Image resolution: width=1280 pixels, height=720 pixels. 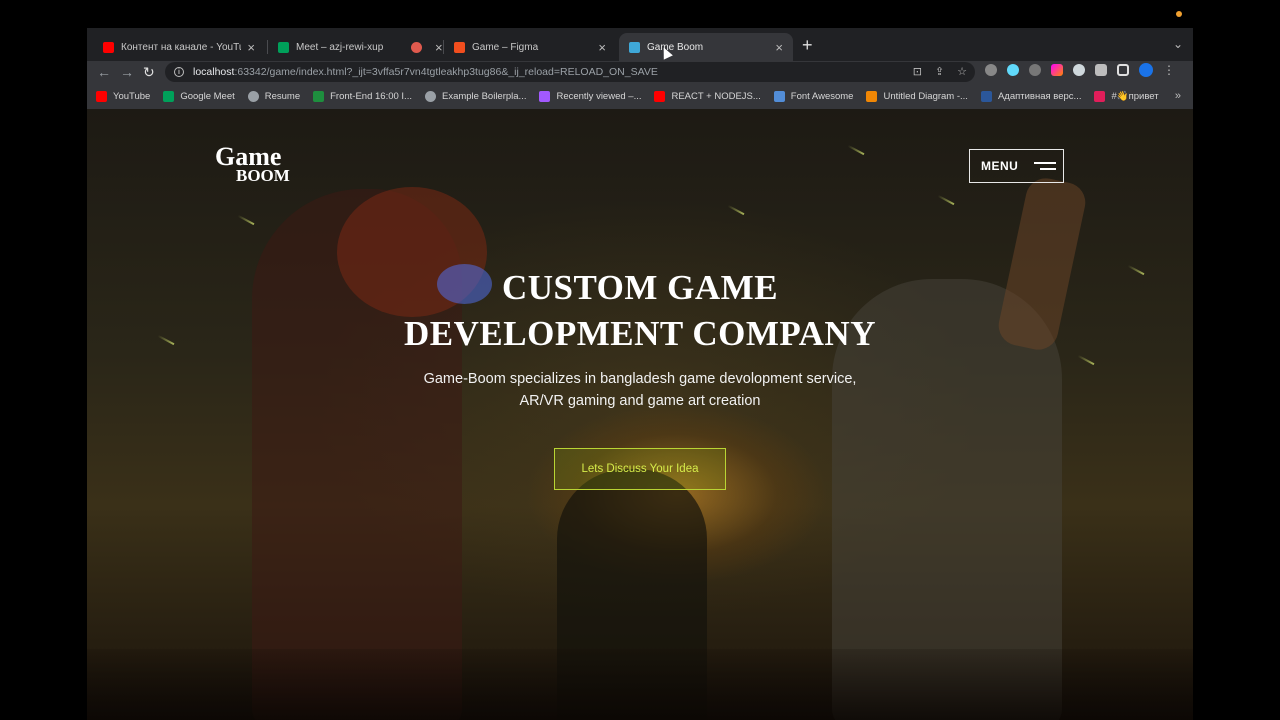 I want to click on webstorm-icon, so click(x=634, y=47).